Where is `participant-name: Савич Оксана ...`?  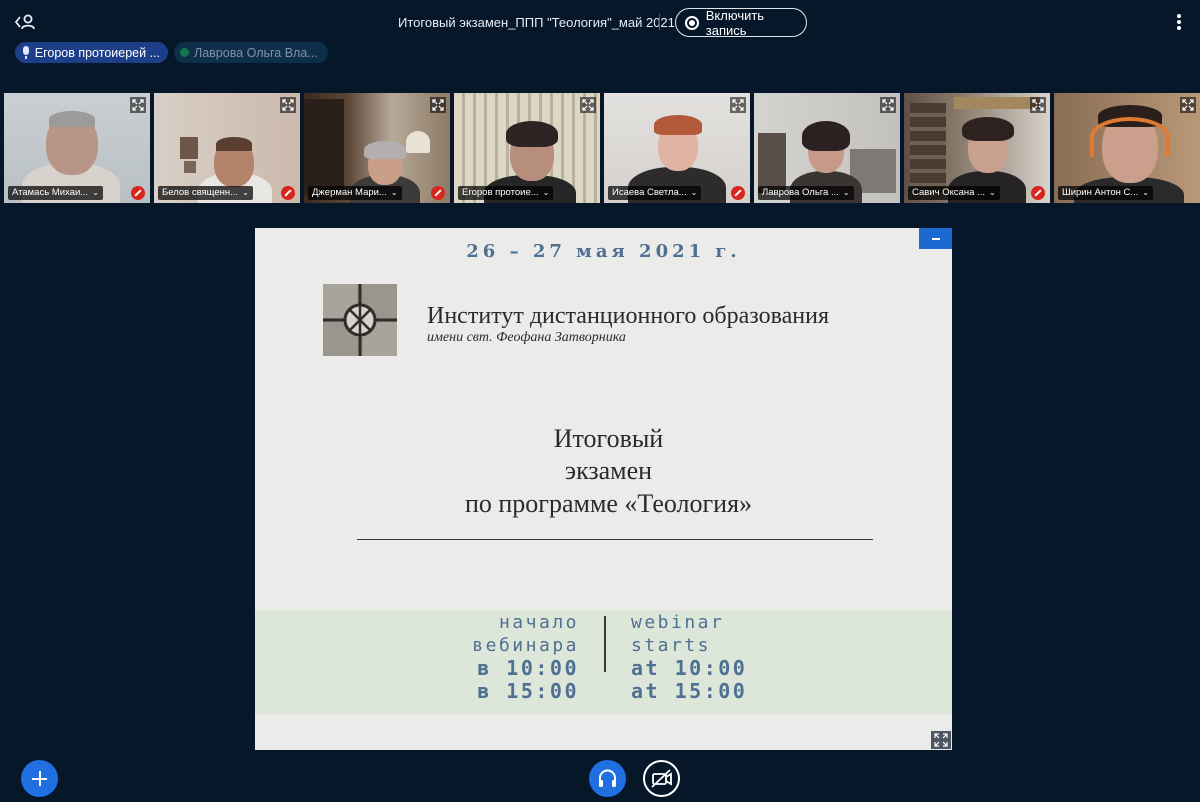 participant-name: Савич Оксана ... is located at coordinates (948, 192).